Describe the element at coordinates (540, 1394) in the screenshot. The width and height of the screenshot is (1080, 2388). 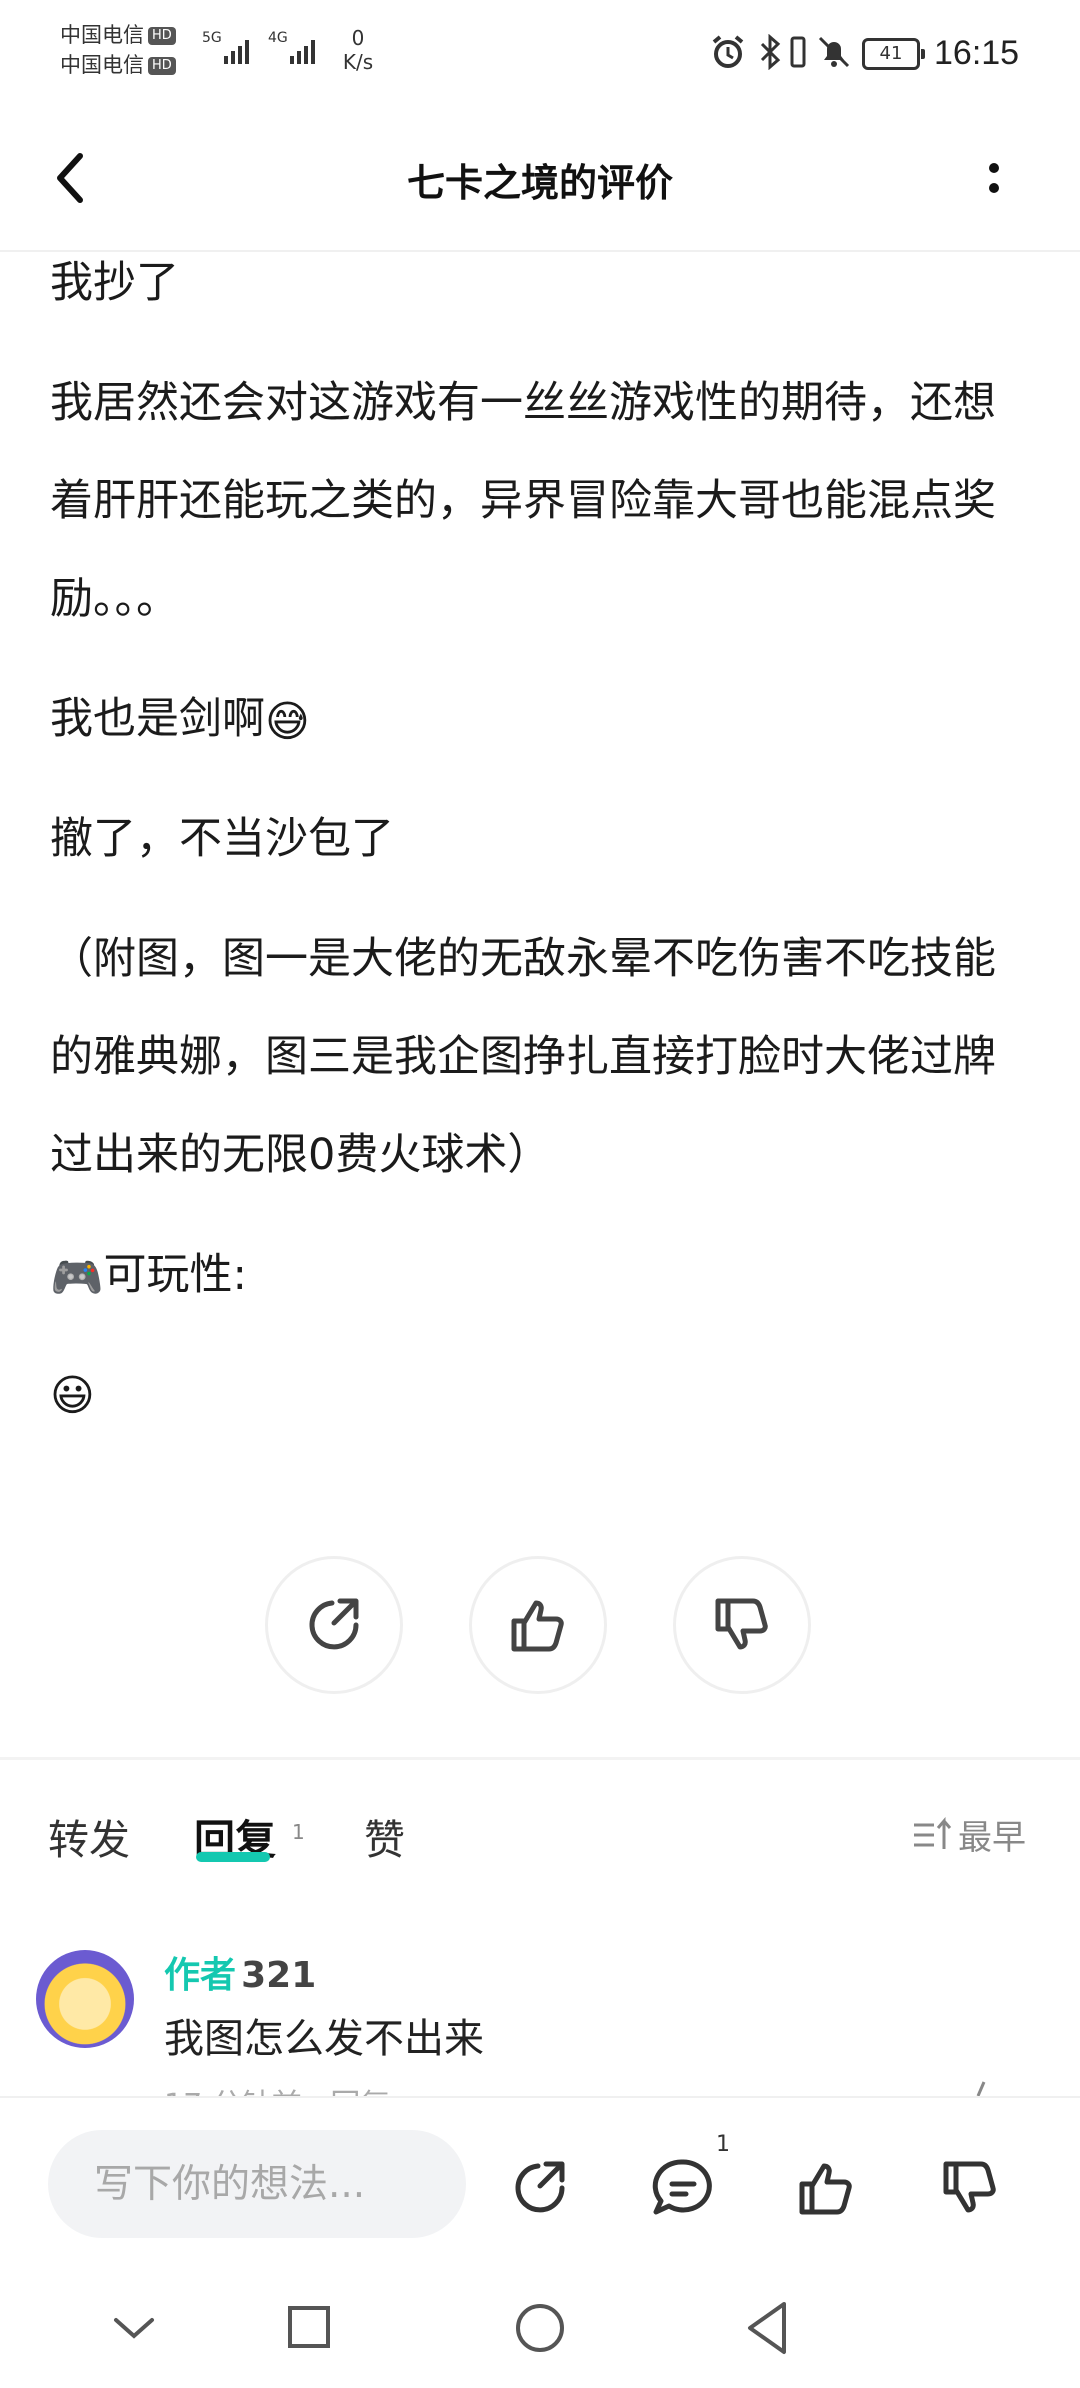
I see `playability-rating: 😃` at that location.